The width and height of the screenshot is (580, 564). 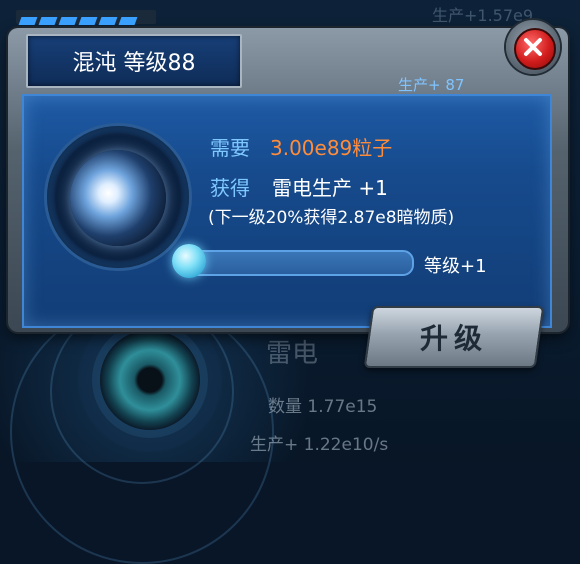 I want to click on need-value: 3.00e89粒子, so click(x=331, y=148).